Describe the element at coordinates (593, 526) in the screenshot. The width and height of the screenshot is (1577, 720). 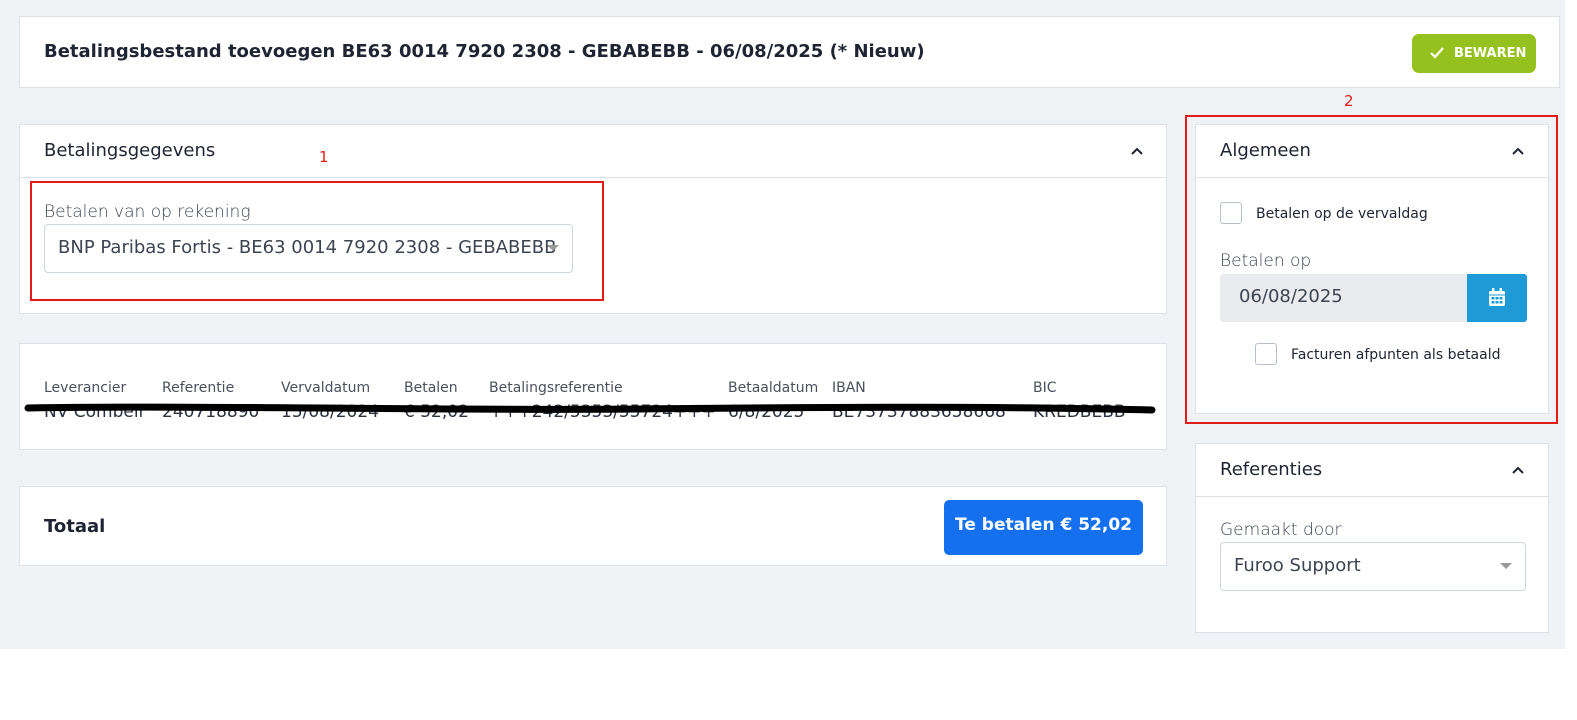
I see `total-card: Totaal Te betalen € 52,02` at that location.